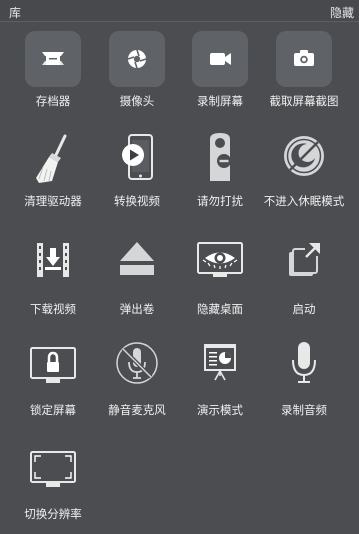 The width and height of the screenshot is (359, 534). I want to click on microphone-icon, so click(304, 368).